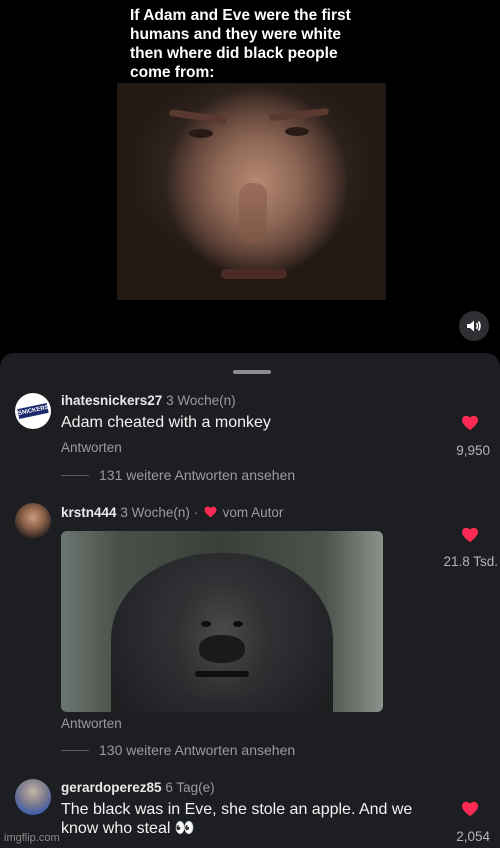  Describe the element at coordinates (166, 422) in the screenshot. I see `comment-text: Adam cheated with a monkey` at that location.